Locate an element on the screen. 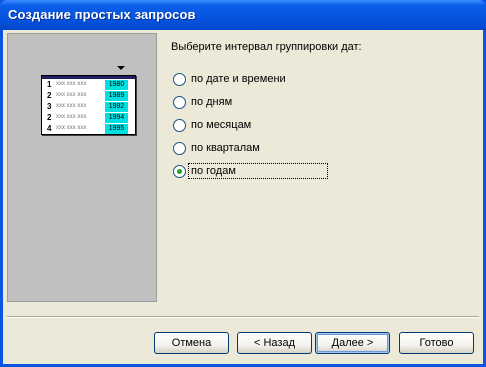 This screenshot has height=367, width=486. next-button: Далее > is located at coordinates (352, 343).